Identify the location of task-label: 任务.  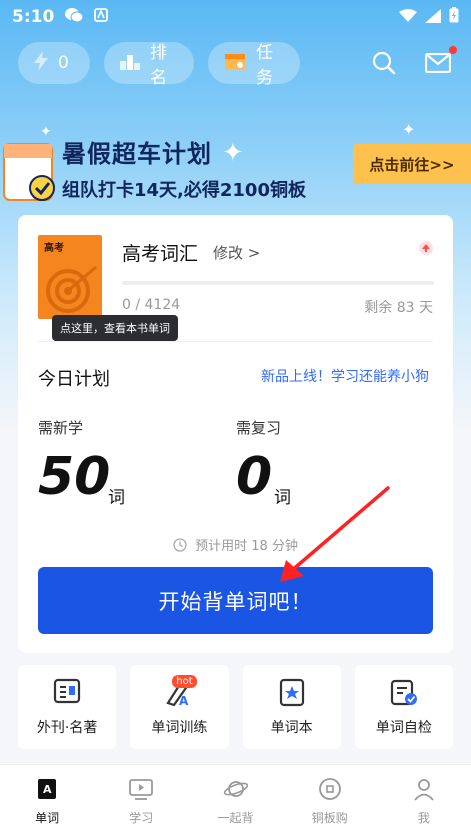
(264, 65).